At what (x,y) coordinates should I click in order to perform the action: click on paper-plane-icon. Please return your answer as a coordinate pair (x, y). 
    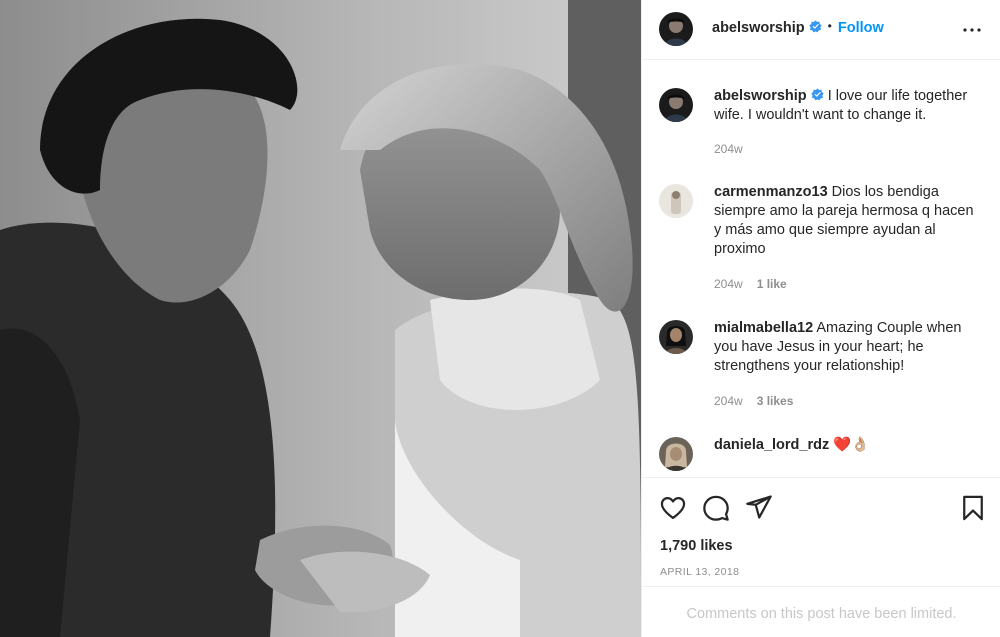
    Looking at the image, I should click on (759, 507).